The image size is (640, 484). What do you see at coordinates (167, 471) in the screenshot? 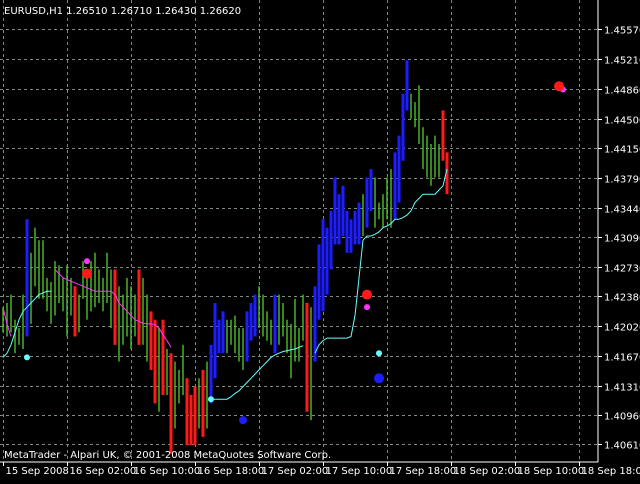
I see `x-tick-label: 16 Sep 10:00` at bounding box center [167, 471].